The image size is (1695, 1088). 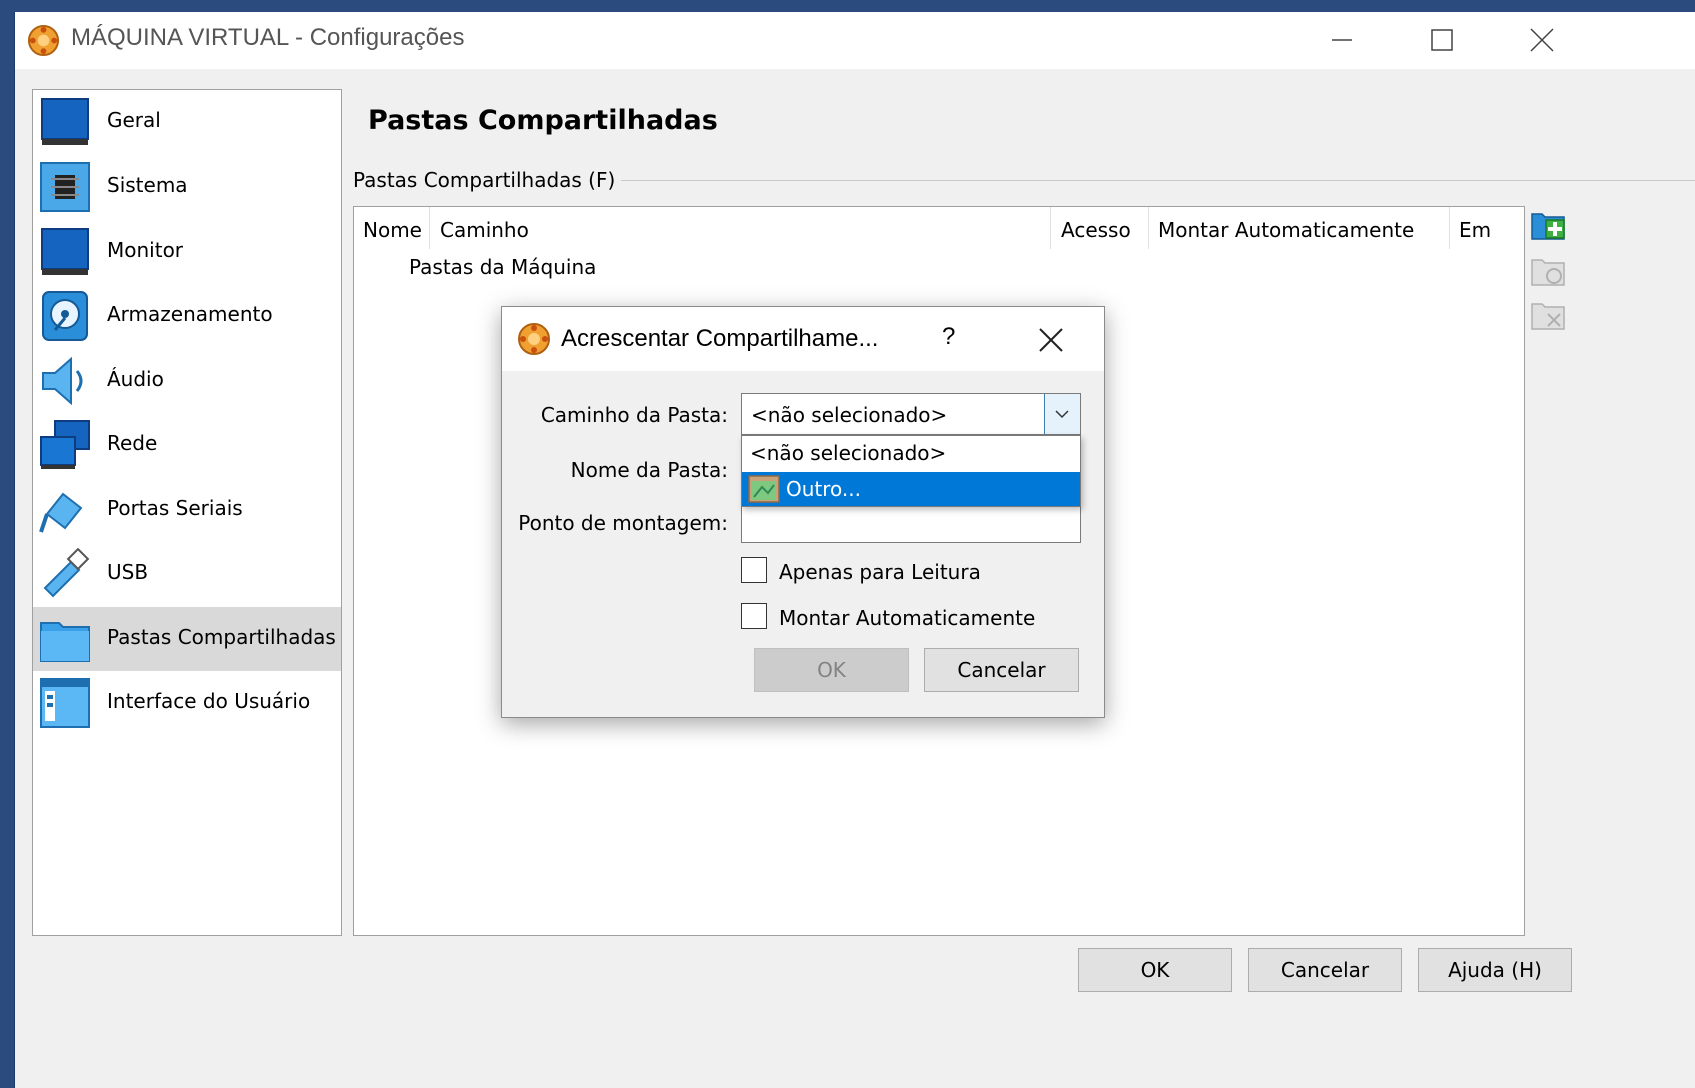 What do you see at coordinates (268, 37) in the screenshot?
I see `window-title: MÁQUINA VIRTUAL - Configurações` at bounding box center [268, 37].